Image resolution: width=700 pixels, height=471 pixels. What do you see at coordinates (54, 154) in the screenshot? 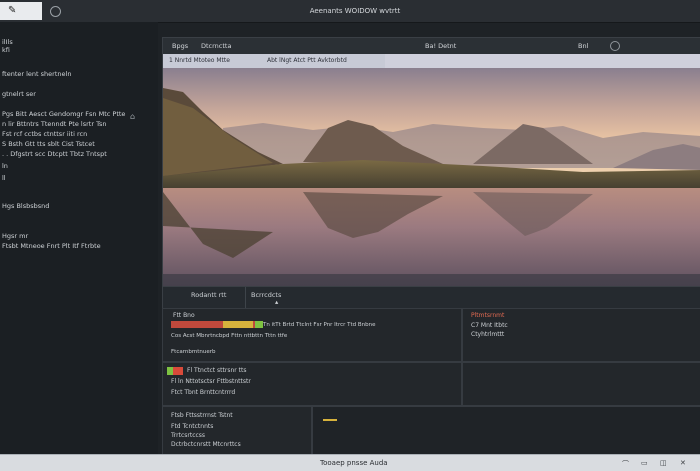
I see `sidebar-row: . . Dfgstrt scc Dtcptt Tbtz Tntspt` at bounding box center [54, 154].